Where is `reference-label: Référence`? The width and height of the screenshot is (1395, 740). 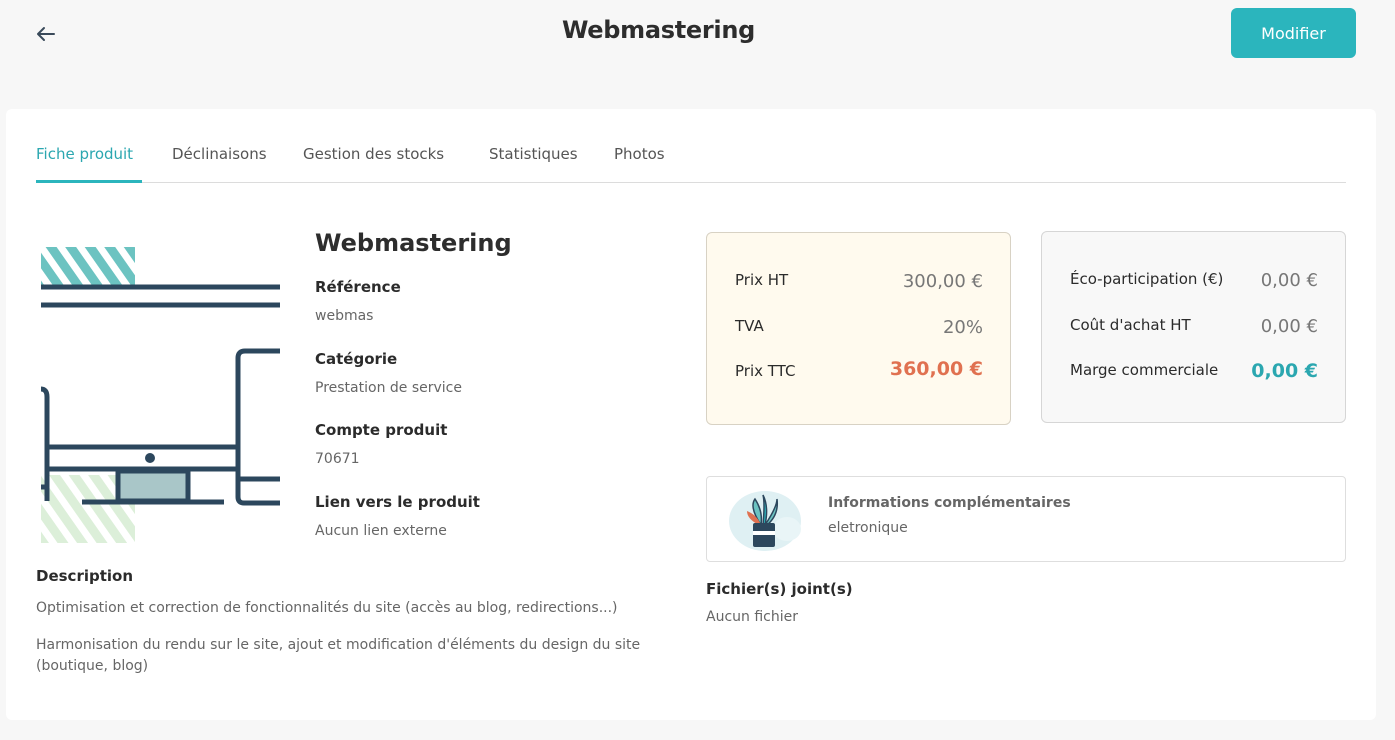 reference-label: Référence is located at coordinates (358, 287).